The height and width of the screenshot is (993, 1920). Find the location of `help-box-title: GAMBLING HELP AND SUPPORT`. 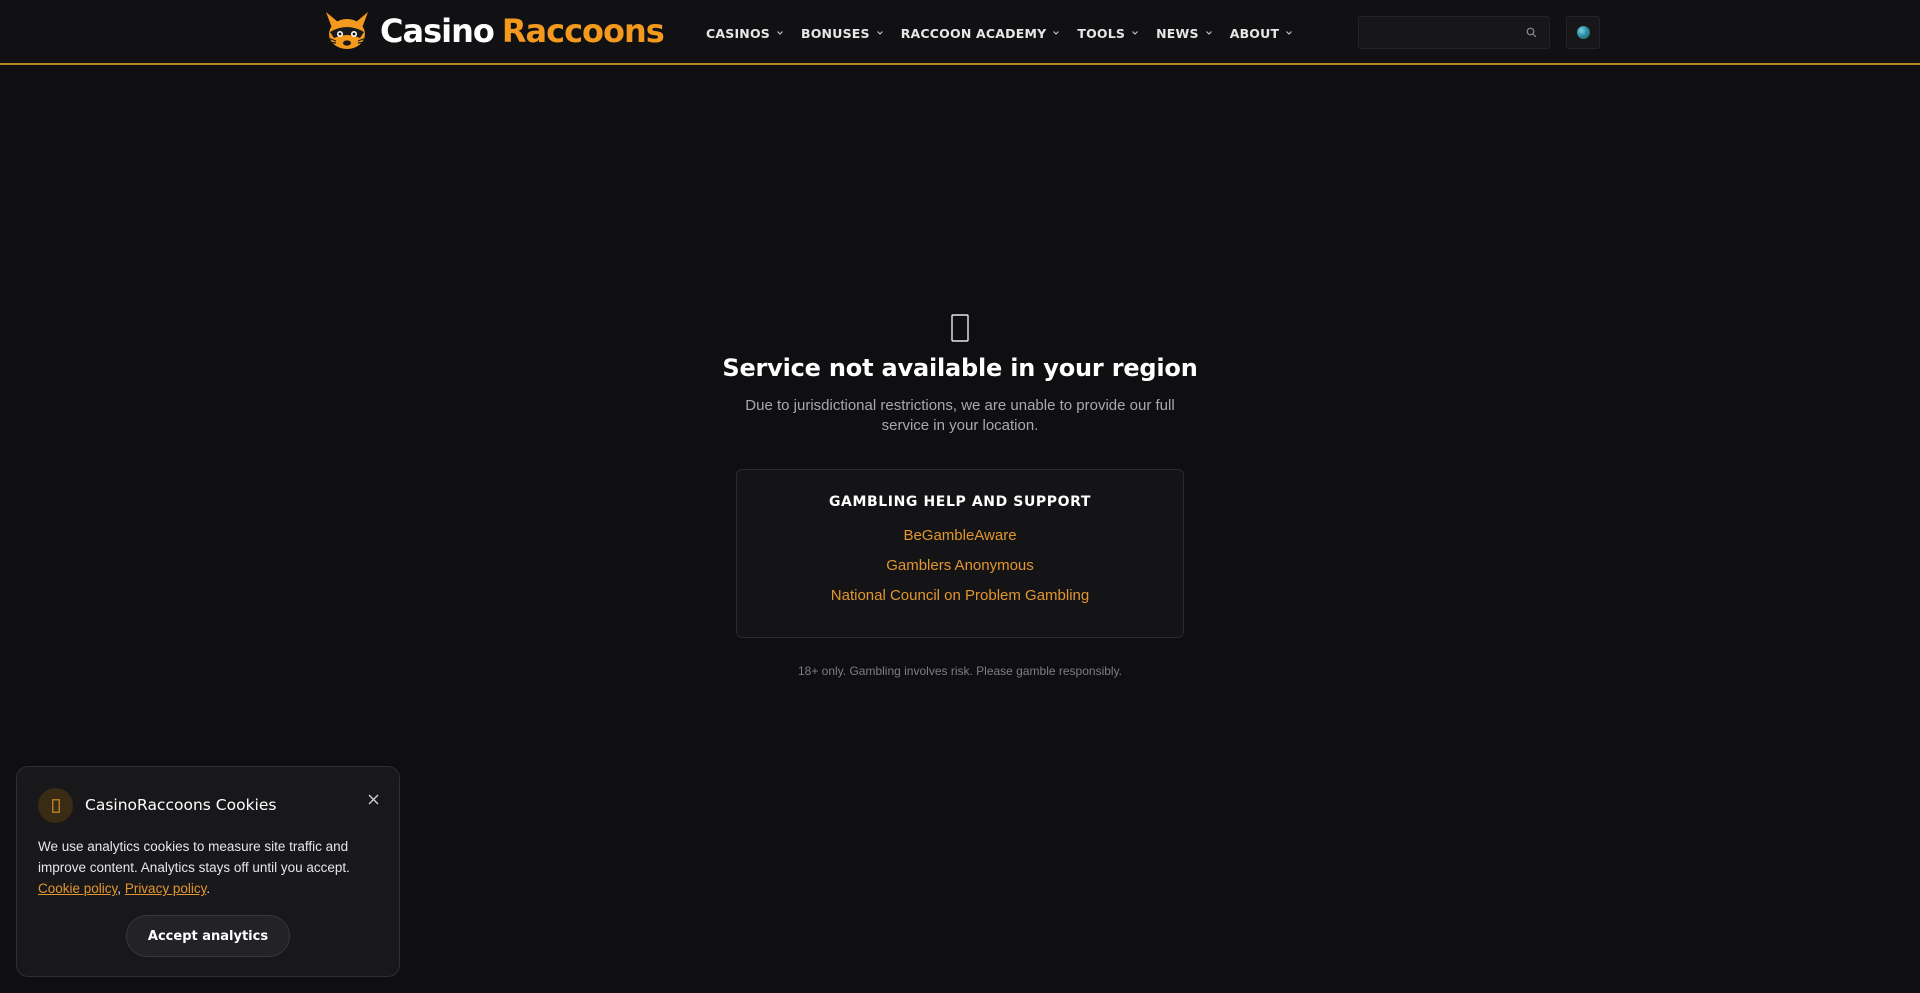

help-box-title: GAMBLING HELP AND SUPPORT is located at coordinates (960, 502).